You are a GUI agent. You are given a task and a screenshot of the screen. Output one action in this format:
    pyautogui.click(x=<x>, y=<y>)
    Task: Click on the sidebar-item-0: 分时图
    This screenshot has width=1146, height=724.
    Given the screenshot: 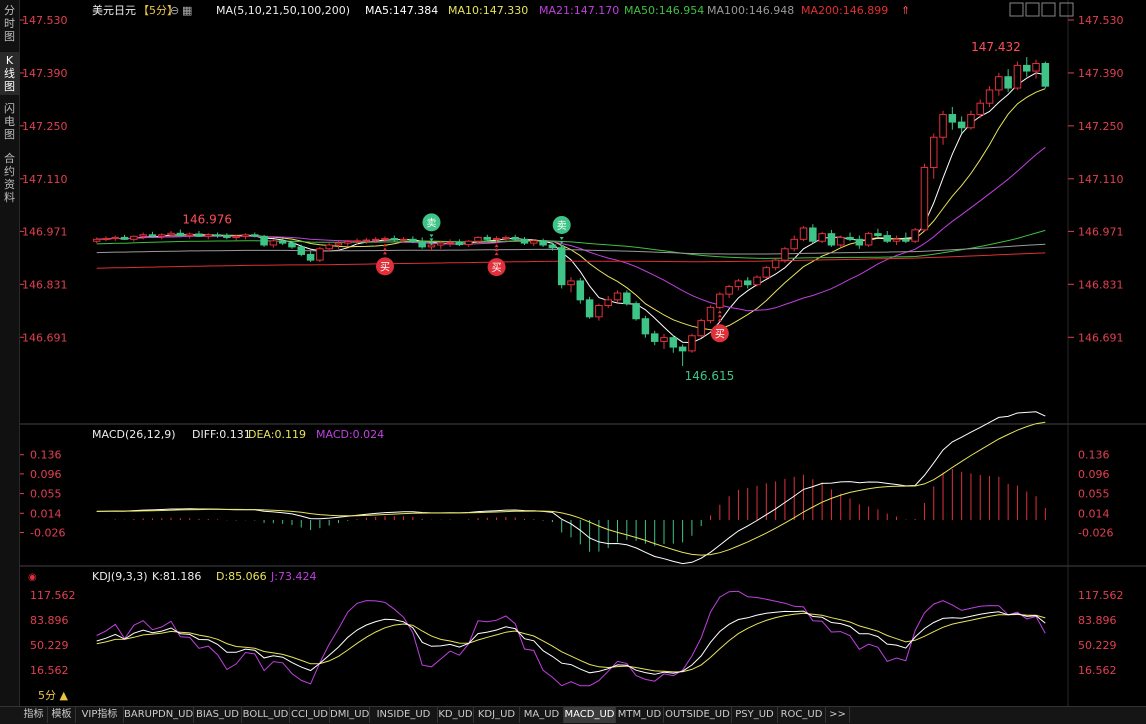 What is the action you would take?
    pyautogui.click(x=9, y=23)
    